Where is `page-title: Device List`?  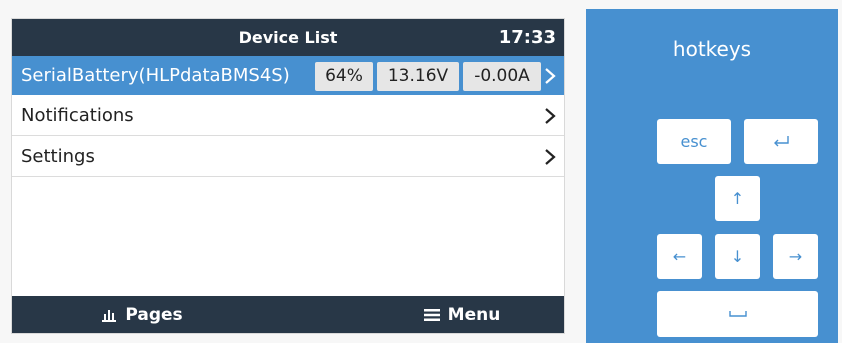 page-title: Device List is located at coordinates (288, 37).